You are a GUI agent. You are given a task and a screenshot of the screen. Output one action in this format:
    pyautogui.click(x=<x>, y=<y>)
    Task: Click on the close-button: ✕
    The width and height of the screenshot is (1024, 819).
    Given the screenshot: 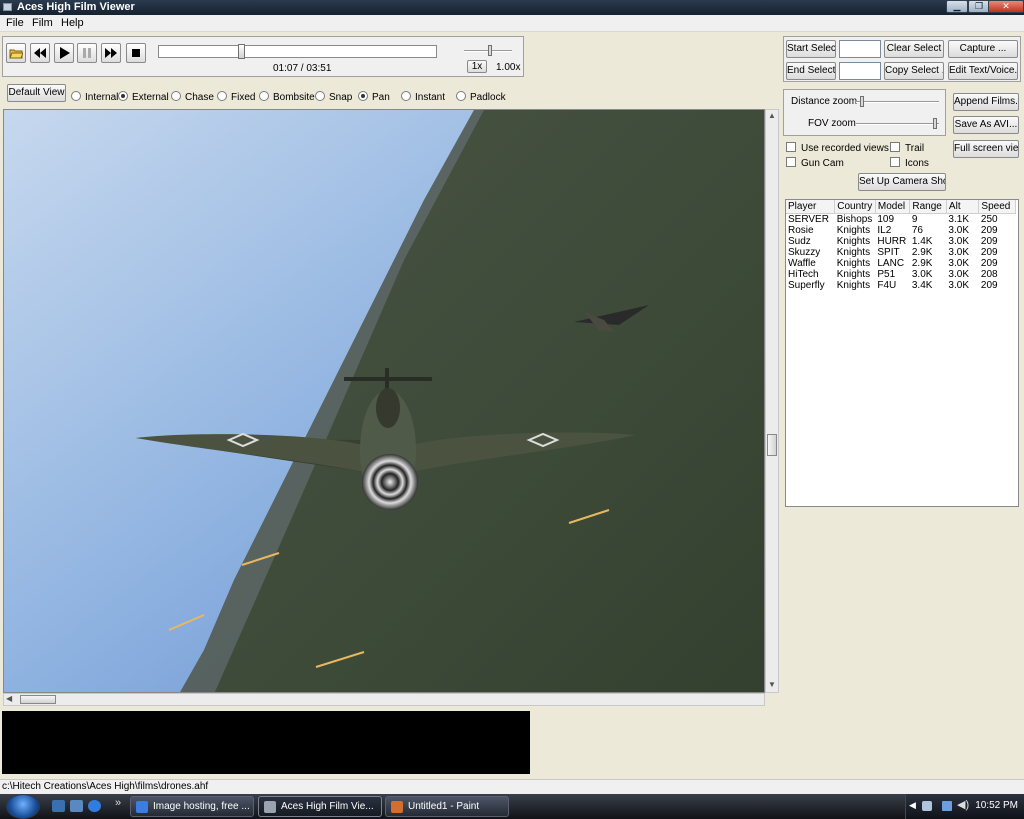 What is the action you would take?
    pyautogui.click(x=1006, y=6)
    